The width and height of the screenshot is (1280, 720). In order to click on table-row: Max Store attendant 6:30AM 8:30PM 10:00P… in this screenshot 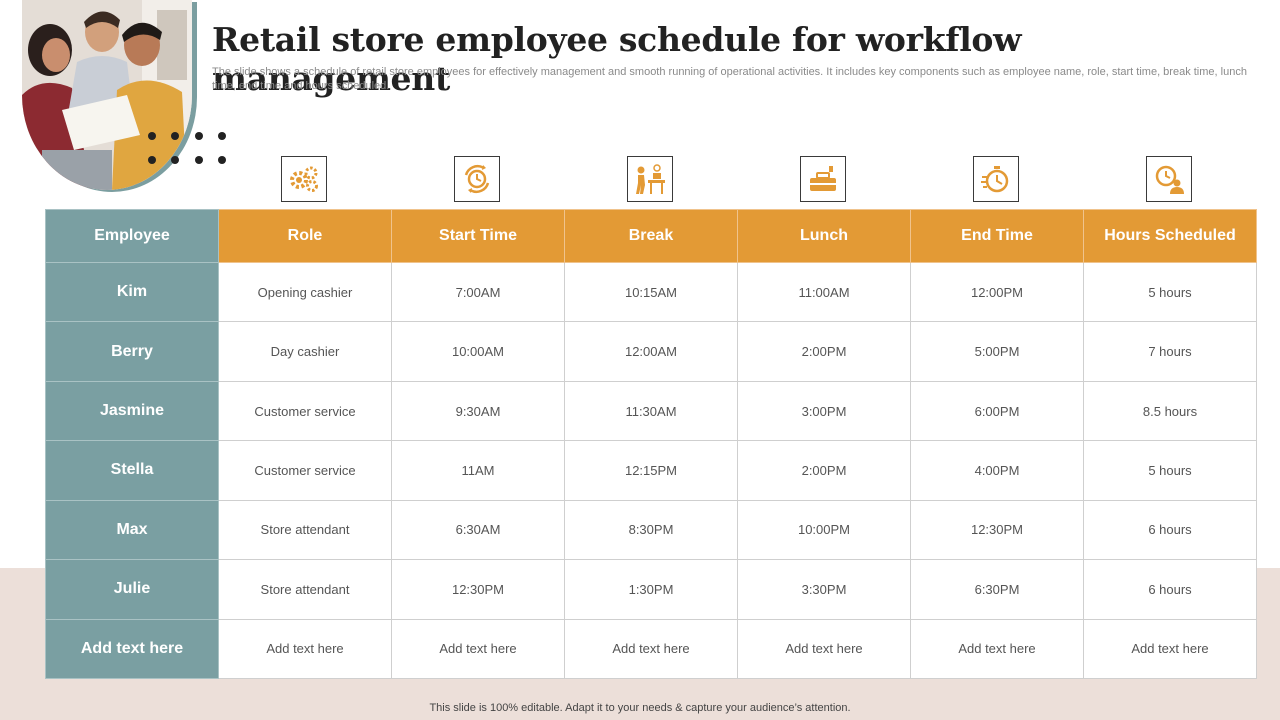, I will do `click(651, 530)`.